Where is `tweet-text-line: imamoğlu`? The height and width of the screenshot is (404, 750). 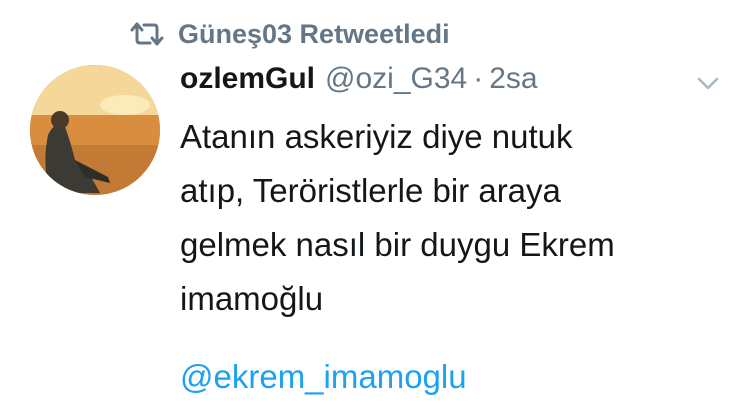 tweet-text-line: imamoğlu is located at coordinates (252, 298).